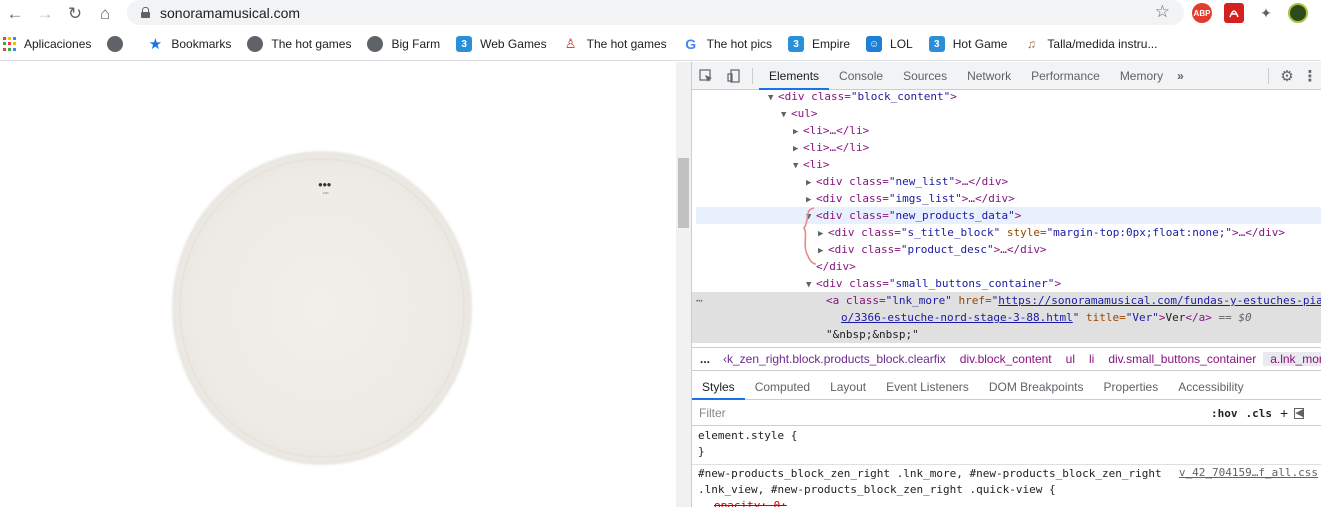 The width and height of the screenshot is (1321, 507). I want to click on bookmark-label: Bookmarks, so click(201, 44).